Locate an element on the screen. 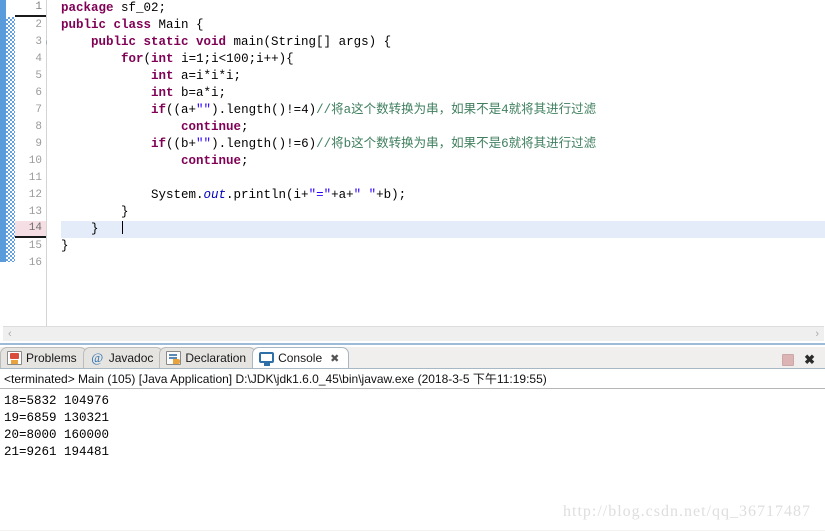  close-icon: ✖ is located at coordinates (334, 358).